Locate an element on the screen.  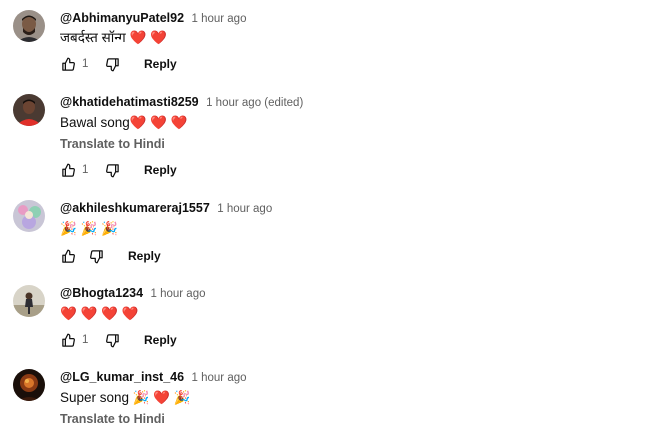
author-name: @khatidehatimasti8259 is located at coordinates (129, 102).